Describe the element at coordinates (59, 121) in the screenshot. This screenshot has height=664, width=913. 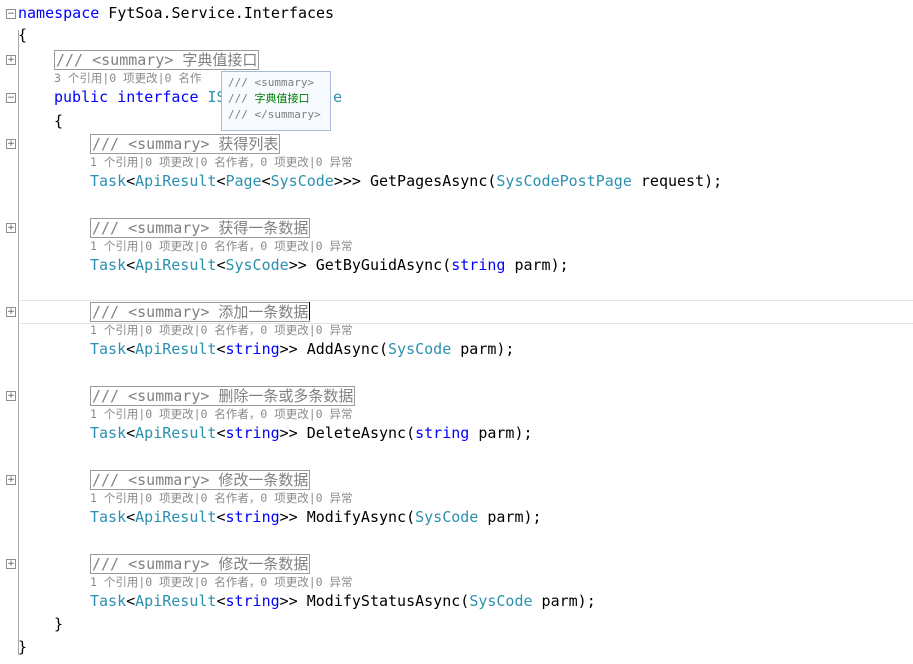
I see `interface-open-brace: {` at that location.